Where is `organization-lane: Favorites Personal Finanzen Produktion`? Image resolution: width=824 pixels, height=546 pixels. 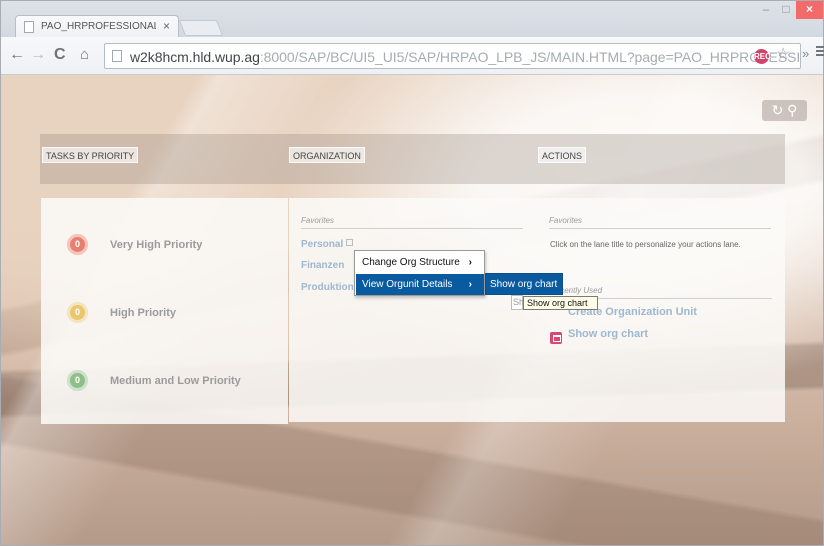 organization-lane: Favorites Personal Finanzen Produktion is located at coordinates (413, 310).